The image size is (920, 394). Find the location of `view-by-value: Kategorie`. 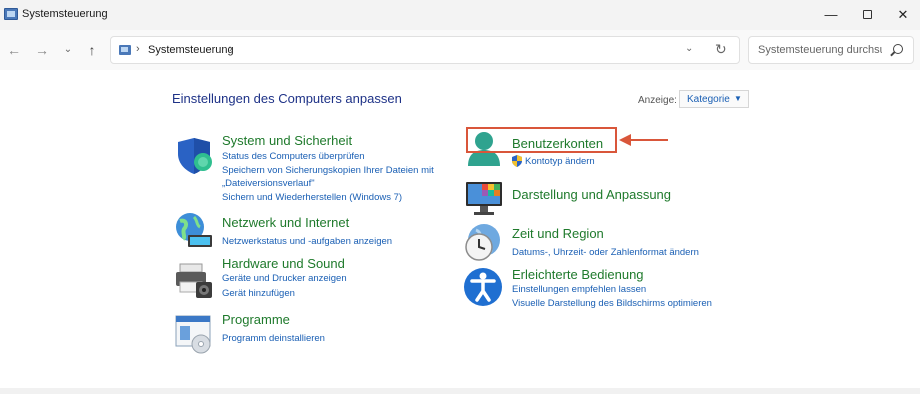

view-by-value: Kategorie is located at coordinates (708, 99).